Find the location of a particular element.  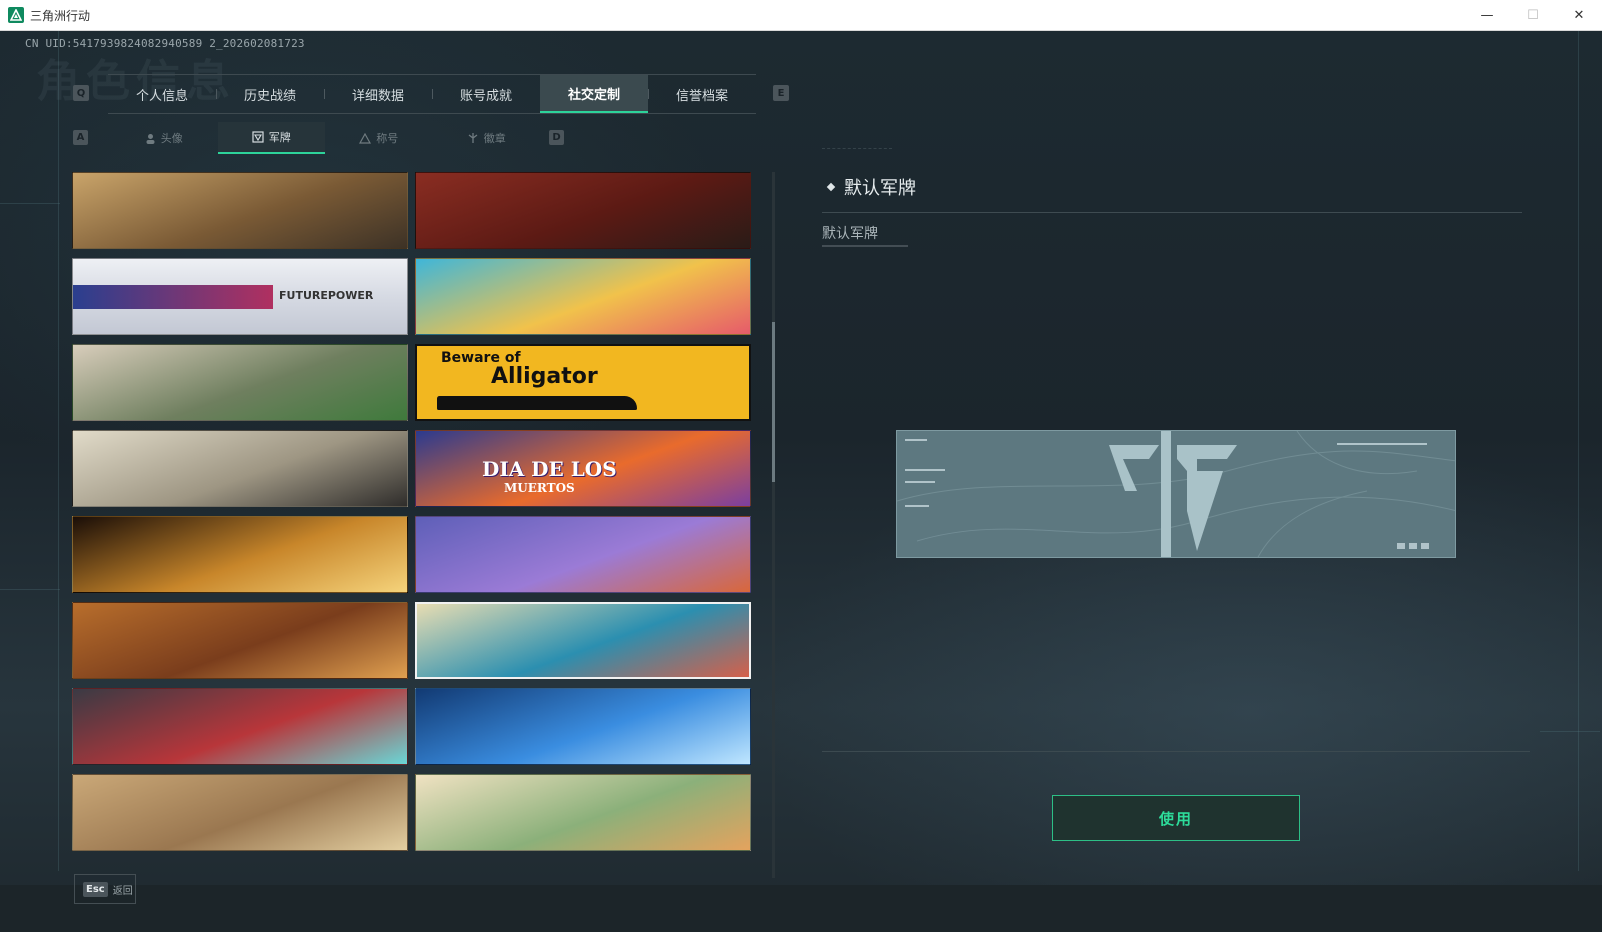

window-controls: — ☐ ✕ is located at coordinates (1533, 15).